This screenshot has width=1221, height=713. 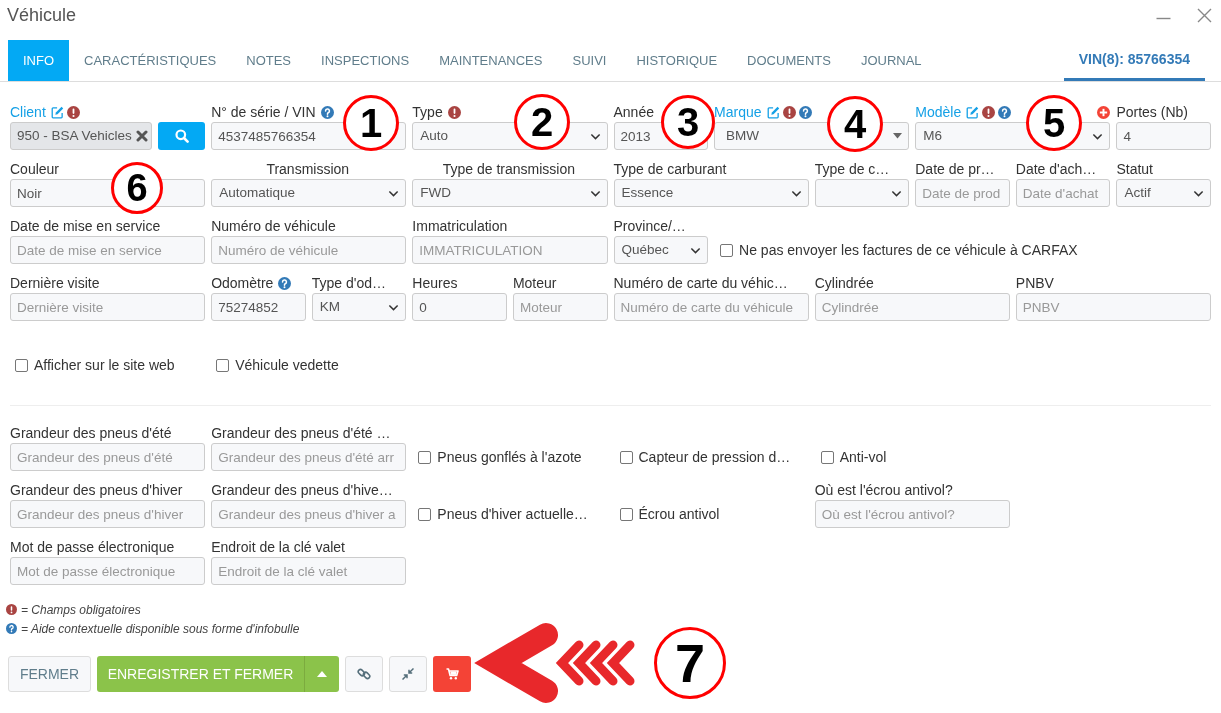 What do you see at coordinates (589, 60) in the screenshot?
I see `tab: SUIVI` at bounding box center [589, 60].